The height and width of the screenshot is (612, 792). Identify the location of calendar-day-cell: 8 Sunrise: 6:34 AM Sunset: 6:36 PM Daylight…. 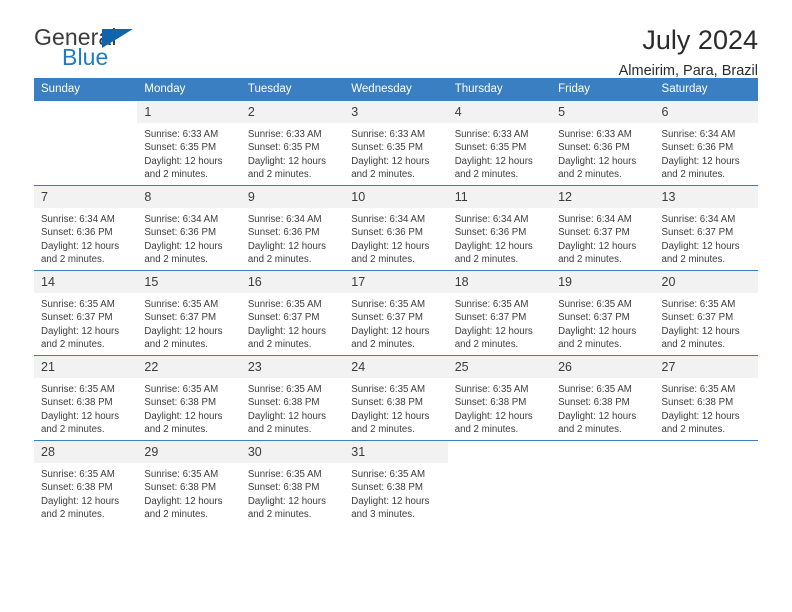
(189, 228).